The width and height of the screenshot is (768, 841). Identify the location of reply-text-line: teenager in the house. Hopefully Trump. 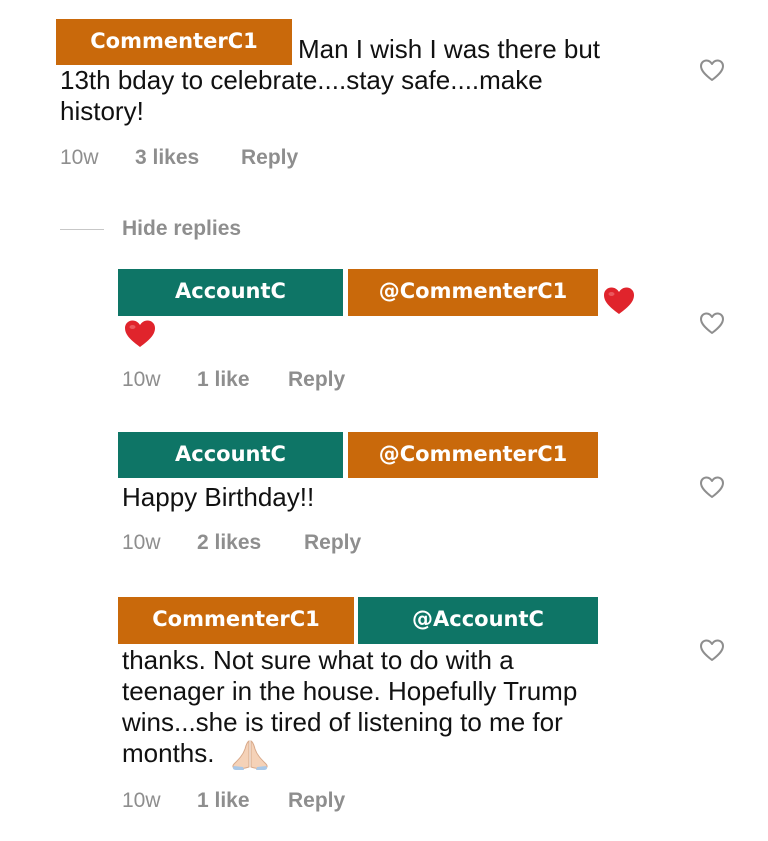
(350, 691).